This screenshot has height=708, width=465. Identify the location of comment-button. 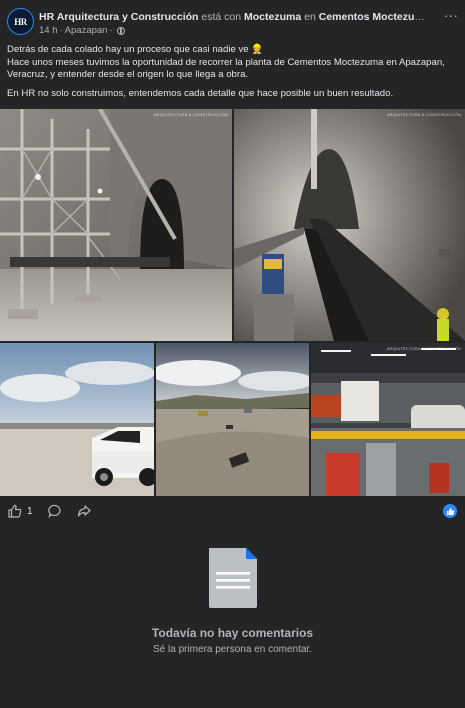
(55, 511).